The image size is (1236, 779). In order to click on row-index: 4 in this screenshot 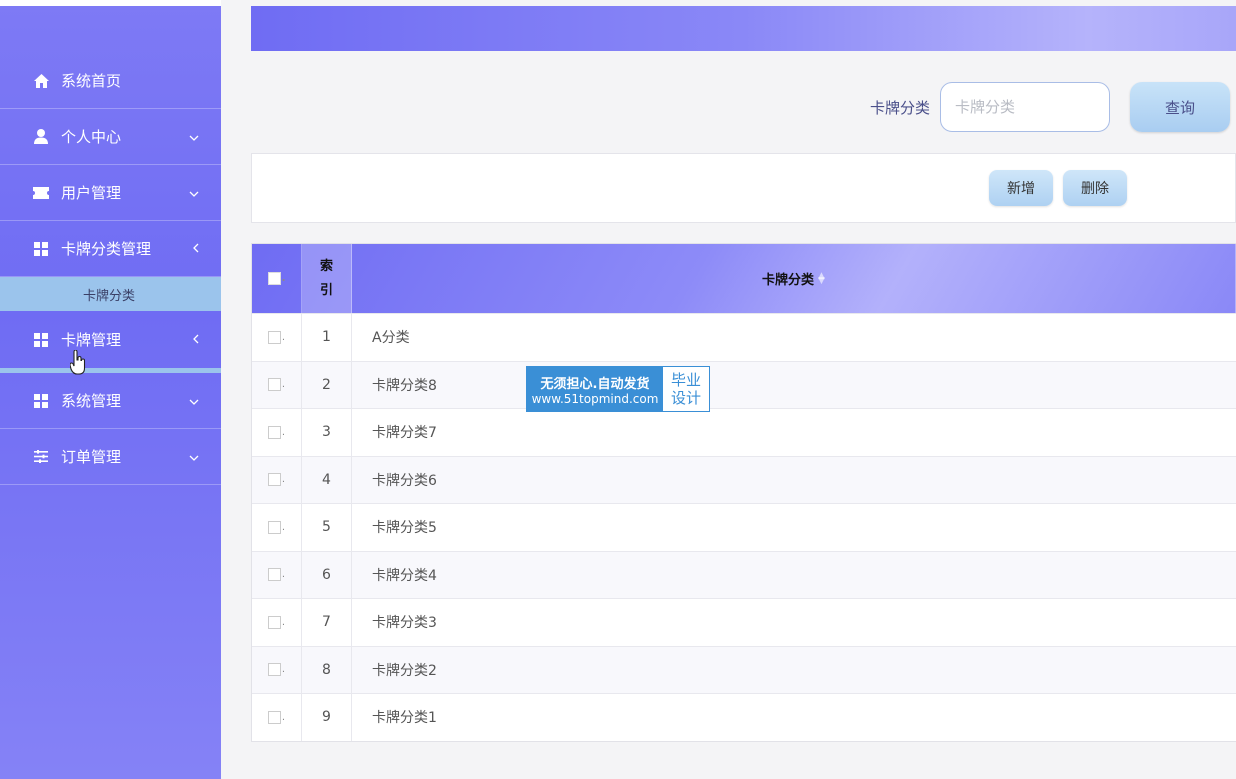, I will do `click(327, 479)`.